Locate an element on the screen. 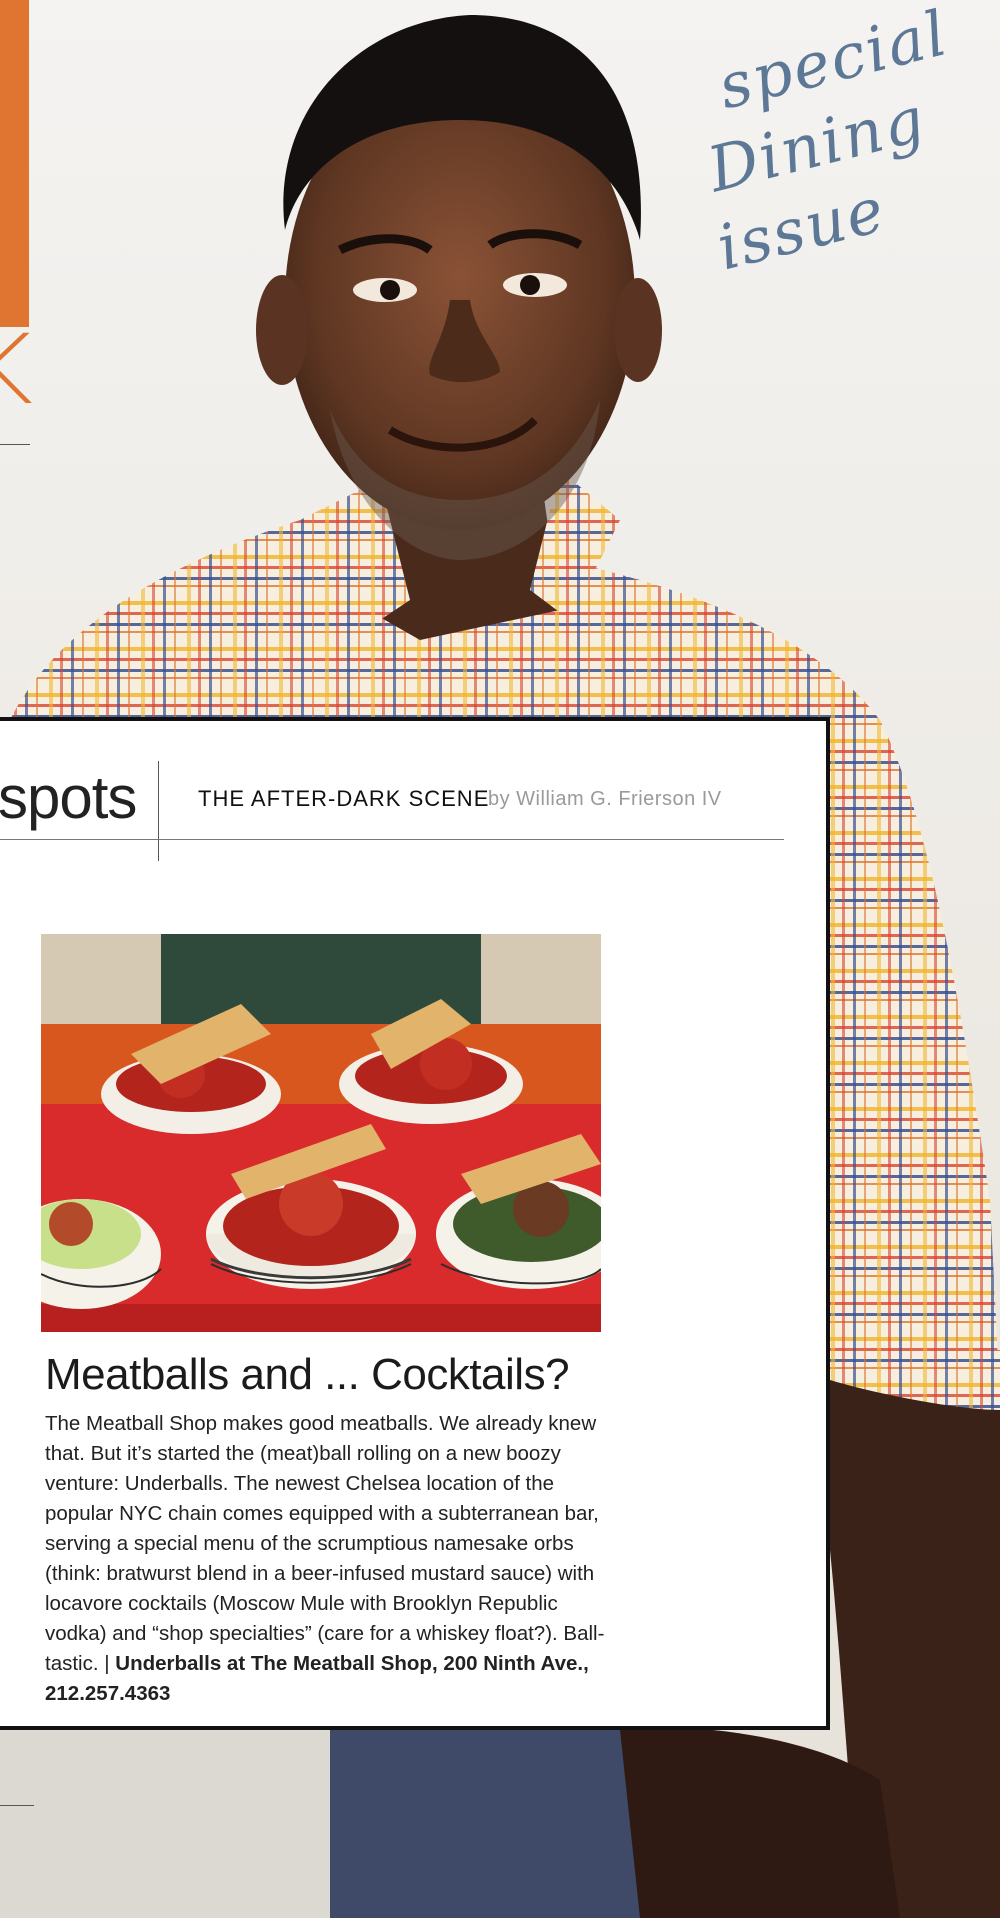 This screenshot has height=1918, width=1000. orange-accent-bar is located at coordinates (14, 163).